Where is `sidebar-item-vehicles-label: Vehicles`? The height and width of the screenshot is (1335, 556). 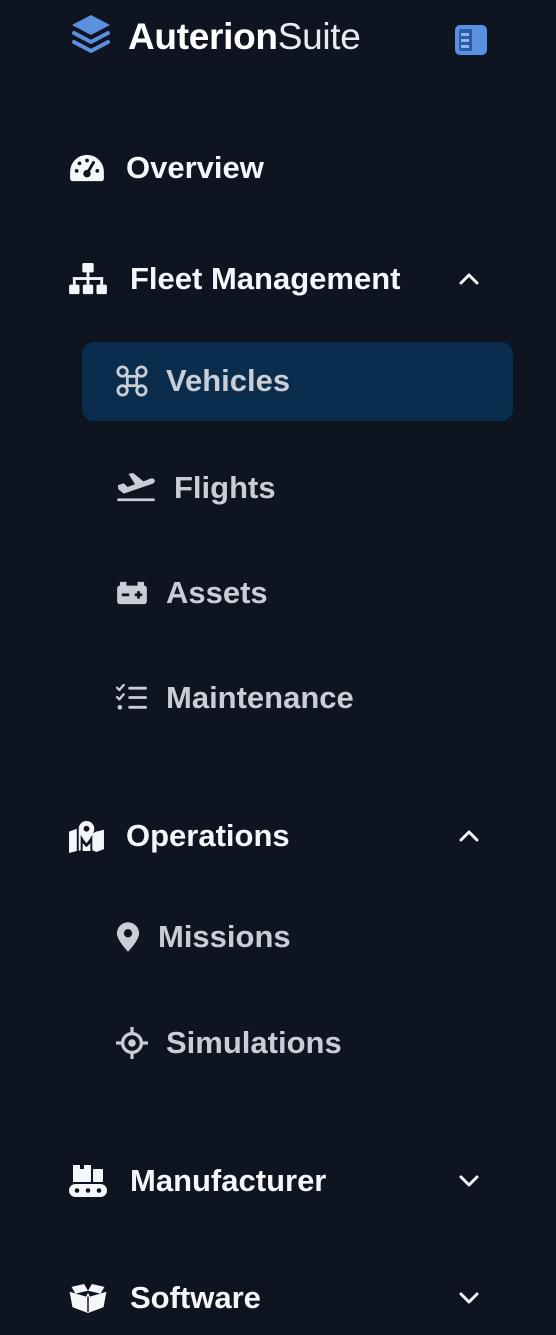 sidebar-item-vehicles-label: Vehicles is located at coordinates (228, 380).